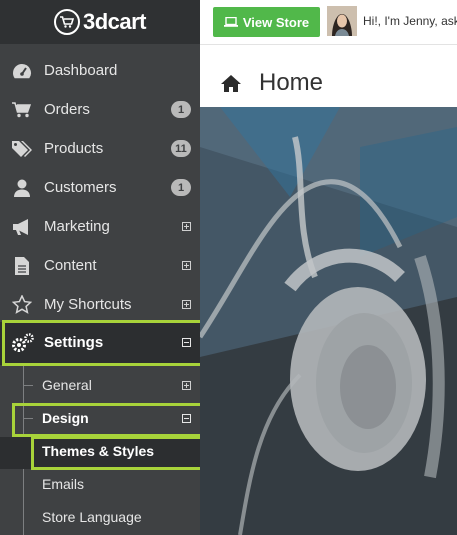 The width and height of the screenshot is (457, 535). What do you see at coordinates (67, 385) in the screenshot?
I see `settings-sub-general: General` at bounding box center [67, 385].